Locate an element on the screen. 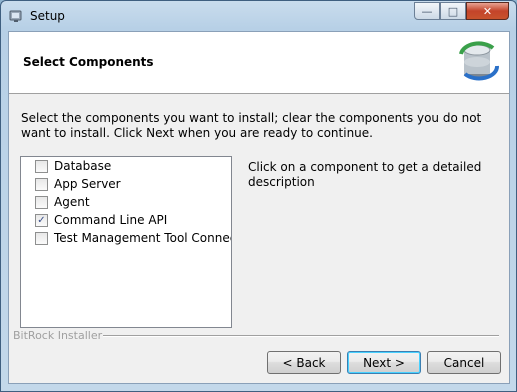 Image resolution: width=517 pixels, height=392 pixels. component-checkbox: ✓ is located at coordinates (41, 220).